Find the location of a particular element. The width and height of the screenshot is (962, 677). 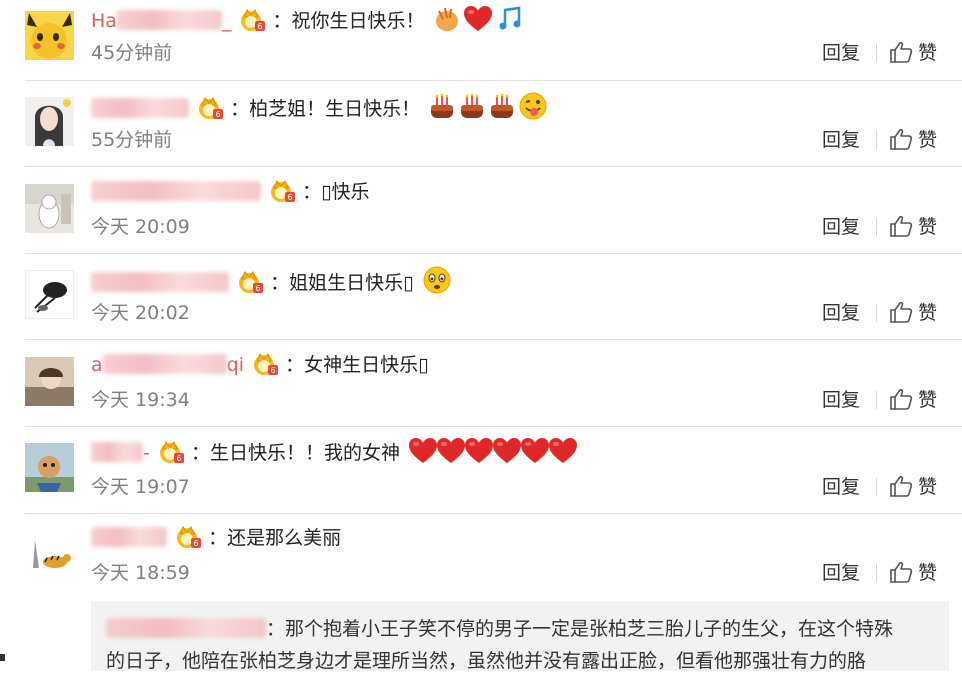

comment-item: ：还是那么美丽 今天 18:59 回复 赞 is located at coordinates (481, 557).